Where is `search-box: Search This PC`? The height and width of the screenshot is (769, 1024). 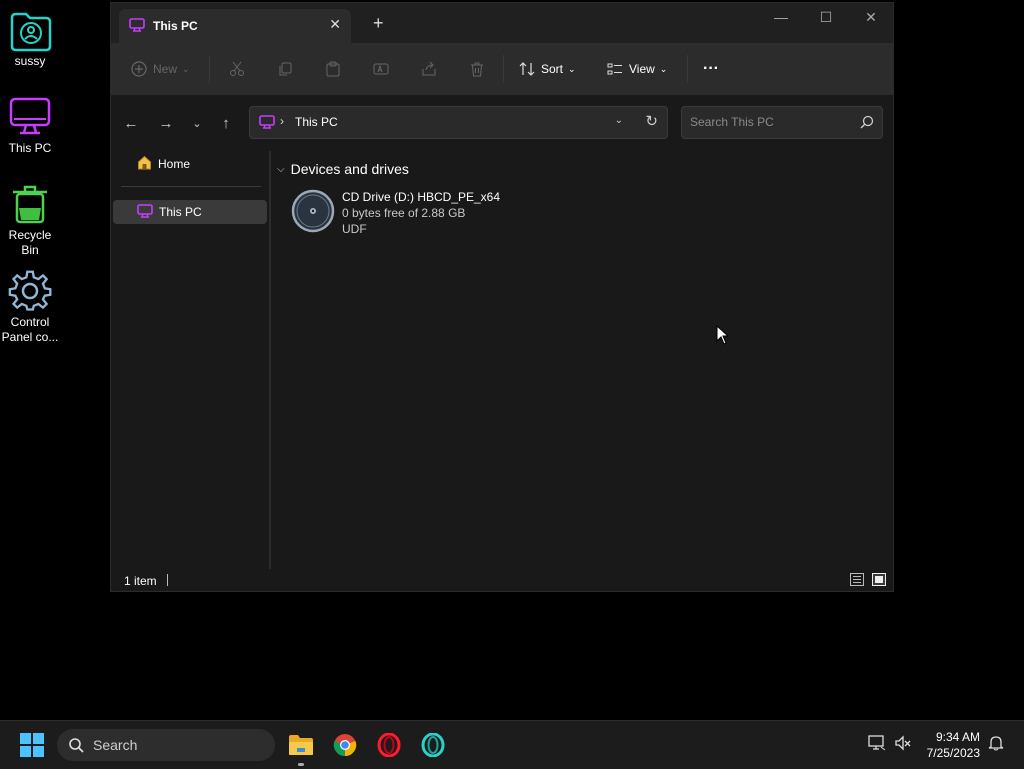 search-box: Search This PC is located at coordinates (782, 122).